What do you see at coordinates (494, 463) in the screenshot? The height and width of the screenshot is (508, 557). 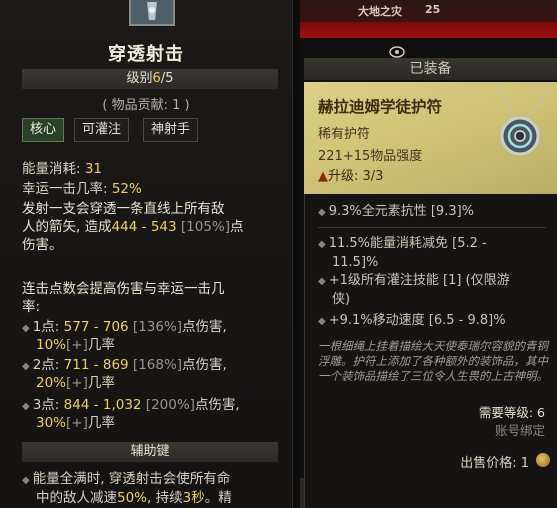 I see `sell-price: 出售价格: 1` at bounding box center [494, 463].